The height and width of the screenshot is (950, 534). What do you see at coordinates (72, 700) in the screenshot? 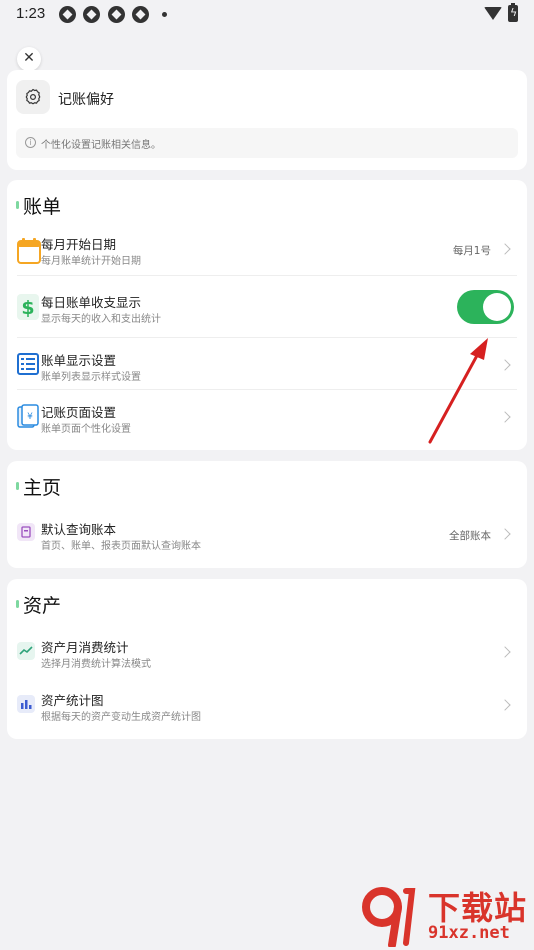
I see `row-title: 资产统计图` at bounding box center [72, 700].